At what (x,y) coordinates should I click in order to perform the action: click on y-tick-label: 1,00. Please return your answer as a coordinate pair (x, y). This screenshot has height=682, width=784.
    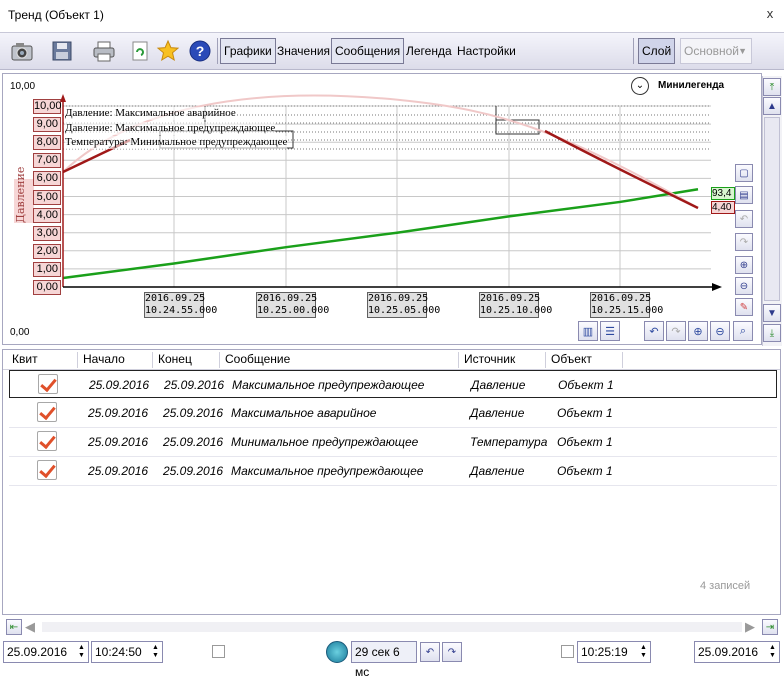
    Looking at the image, I should click on (47, 269).